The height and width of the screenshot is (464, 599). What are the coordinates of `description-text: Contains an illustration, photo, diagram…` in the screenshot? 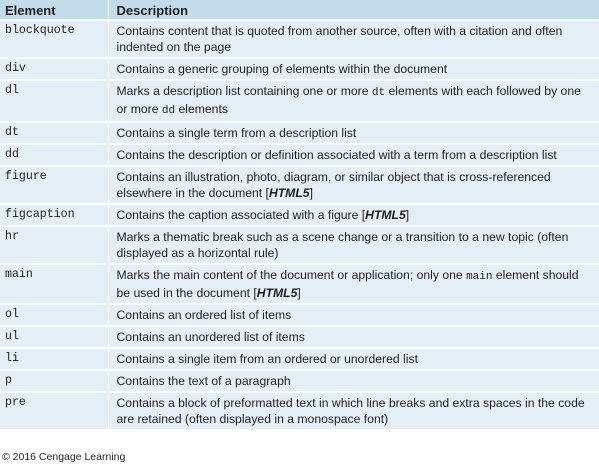 It's located at (333, 185).